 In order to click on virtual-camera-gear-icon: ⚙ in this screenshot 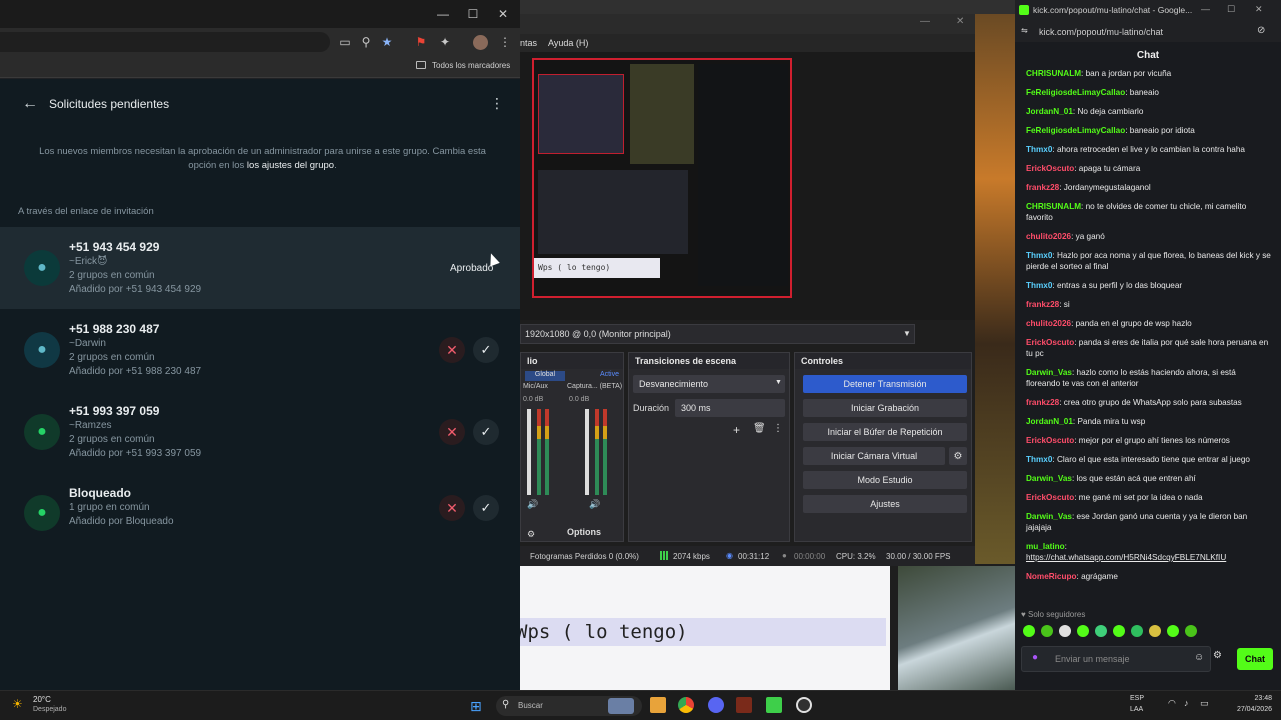, I will do `click(958, 456)`.